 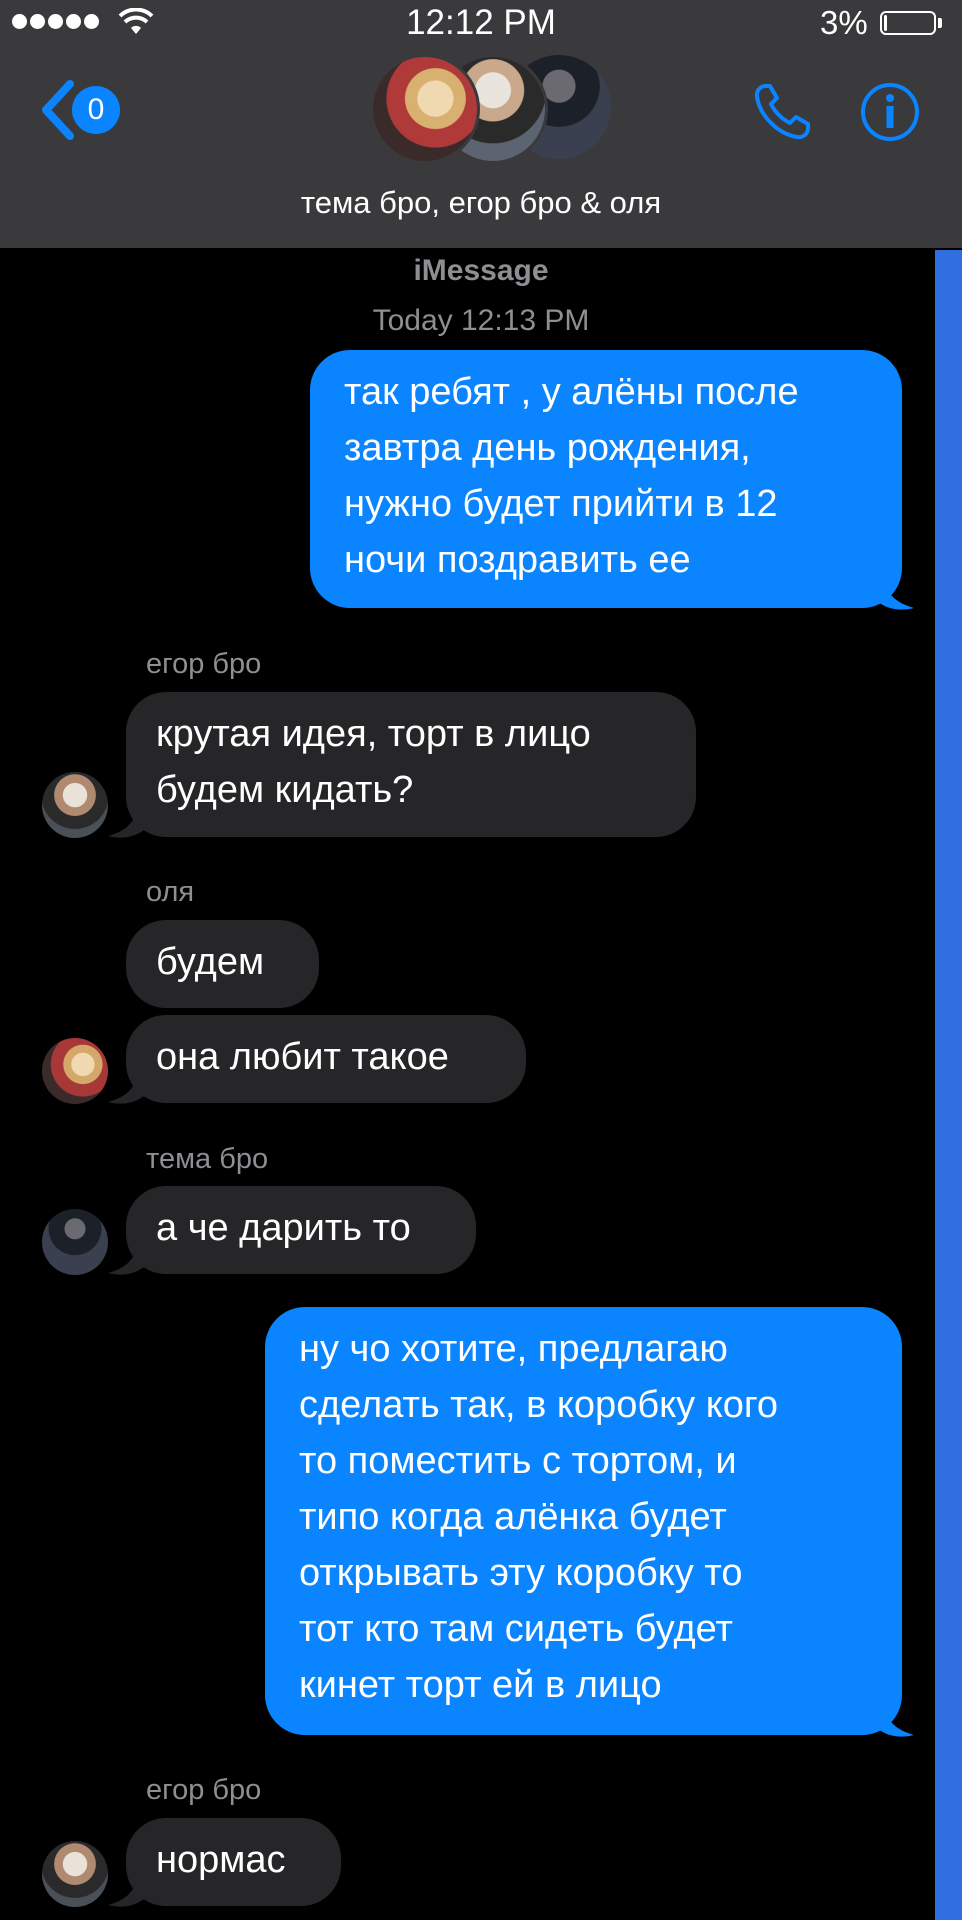 What do you see at coordinates (513, 1517) in the screenshot?
I see `message-line: типо когда алёнка будет` at bounding box center [513, 1517].